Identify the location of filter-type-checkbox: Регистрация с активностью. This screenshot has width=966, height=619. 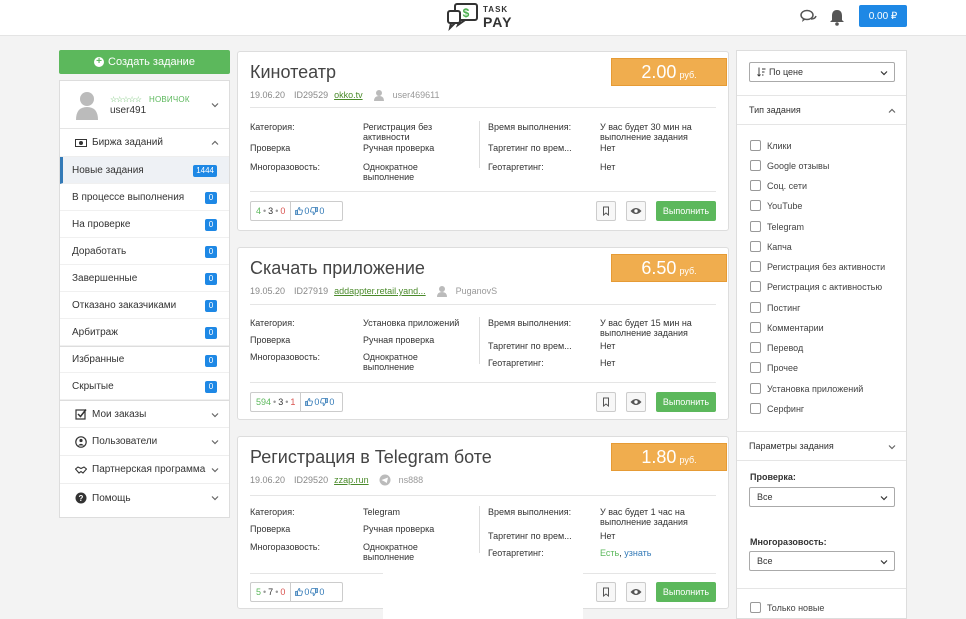
(816, 286).